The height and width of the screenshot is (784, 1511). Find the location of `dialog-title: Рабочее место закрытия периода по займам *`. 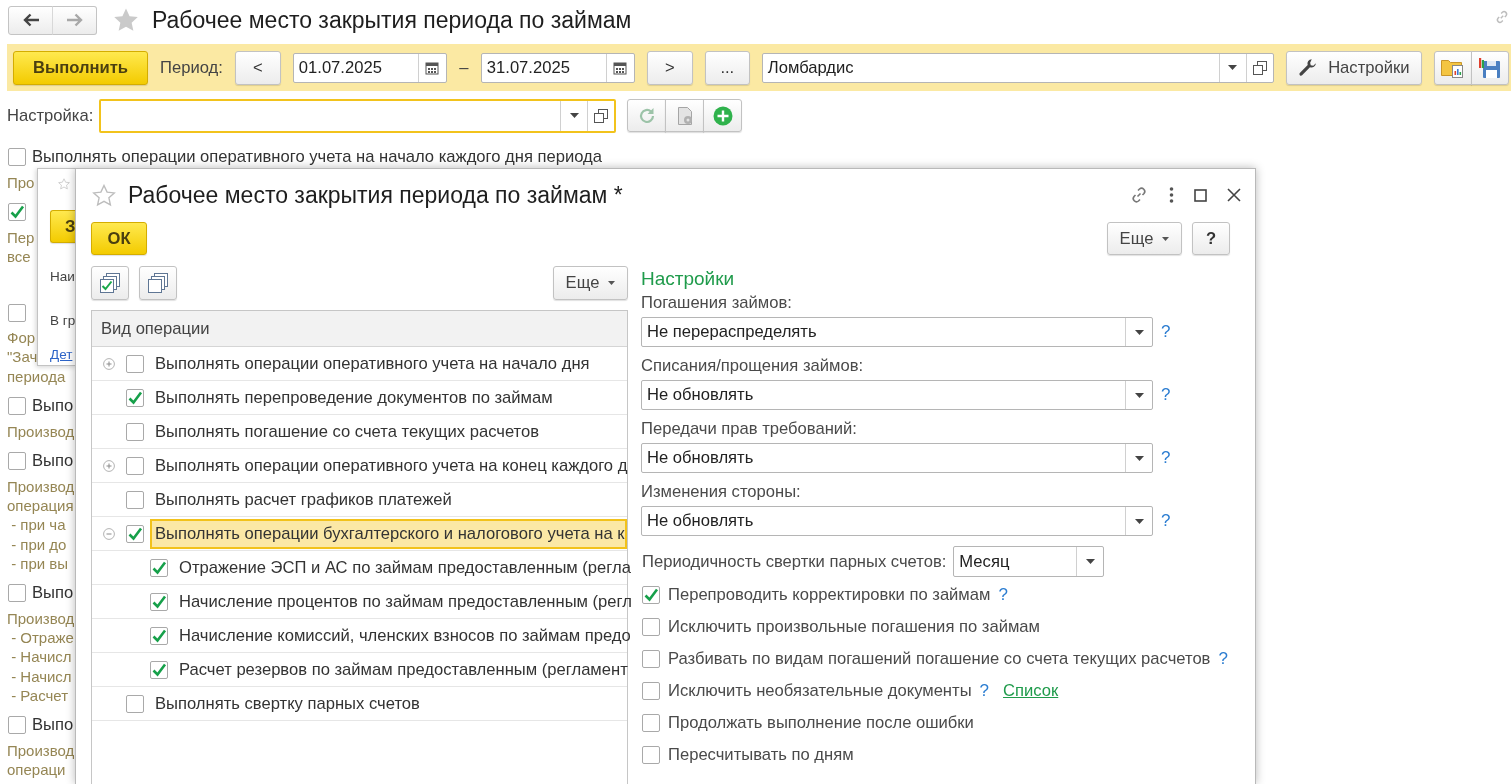

dialog-title: Рабочее место закрытия периода по займам * is located at coordinates (375, 195).